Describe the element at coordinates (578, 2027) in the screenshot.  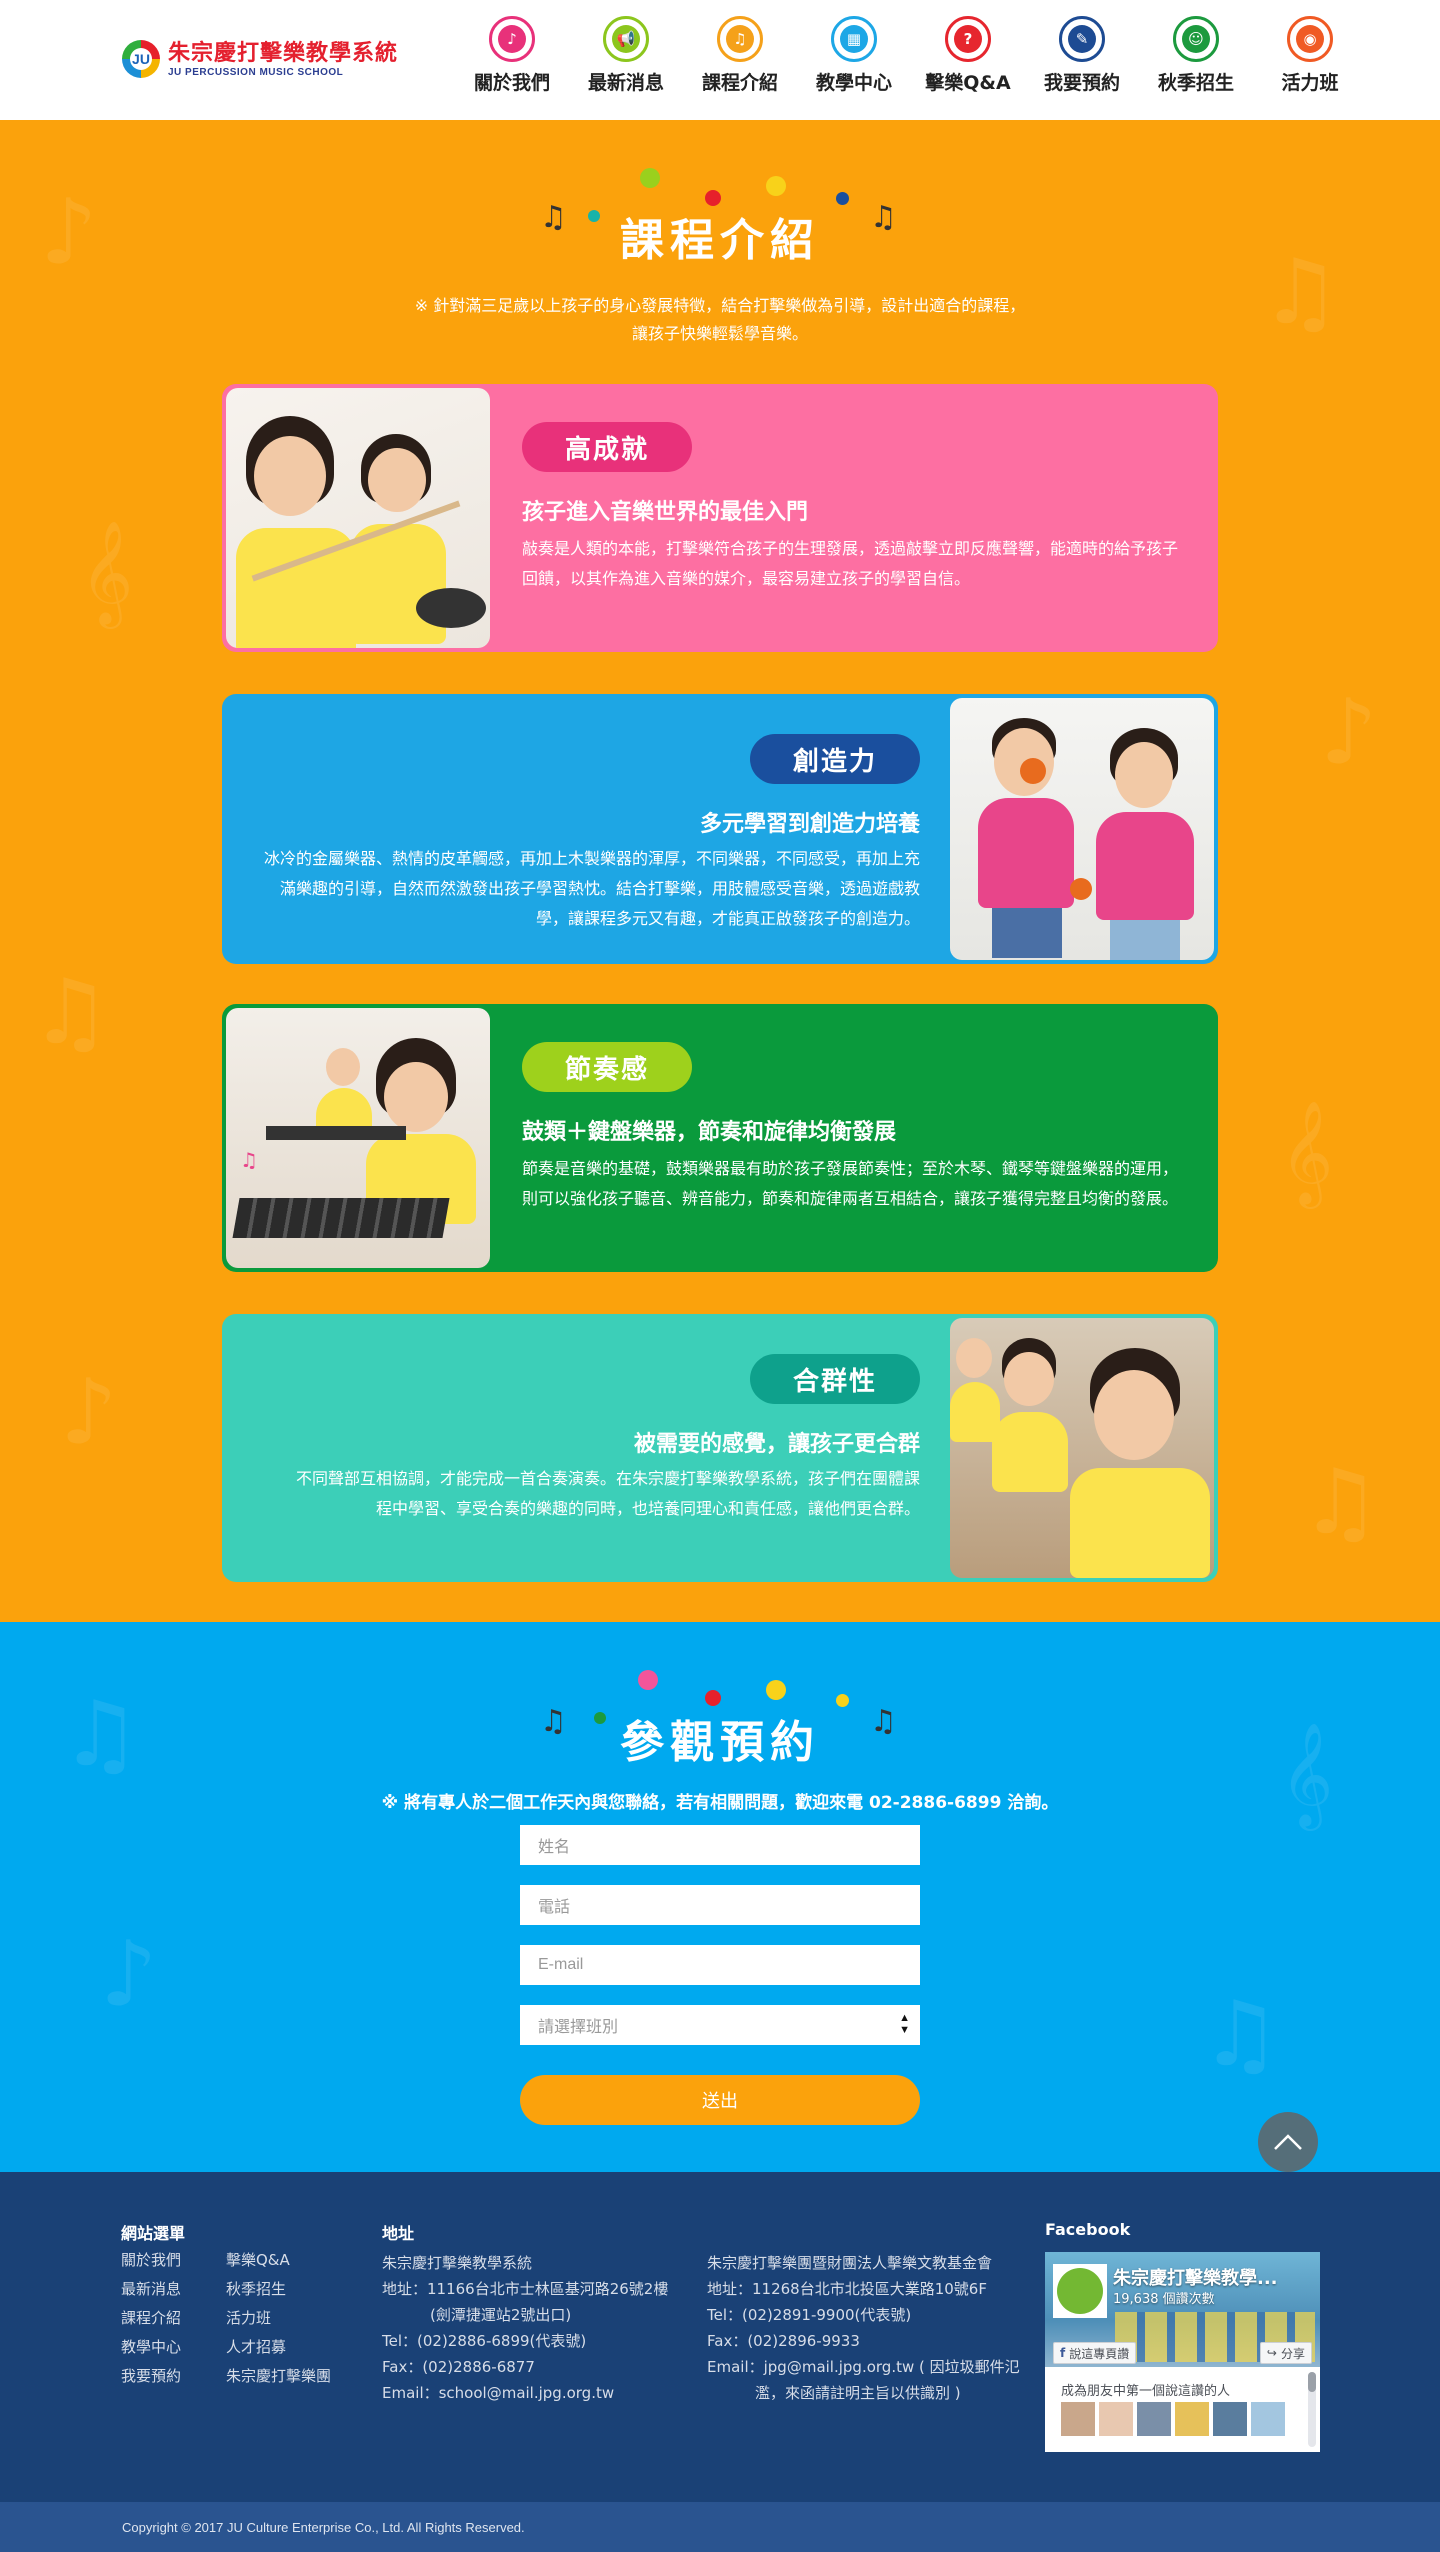
I see `class-select-value: 請選擇班別` at that location.